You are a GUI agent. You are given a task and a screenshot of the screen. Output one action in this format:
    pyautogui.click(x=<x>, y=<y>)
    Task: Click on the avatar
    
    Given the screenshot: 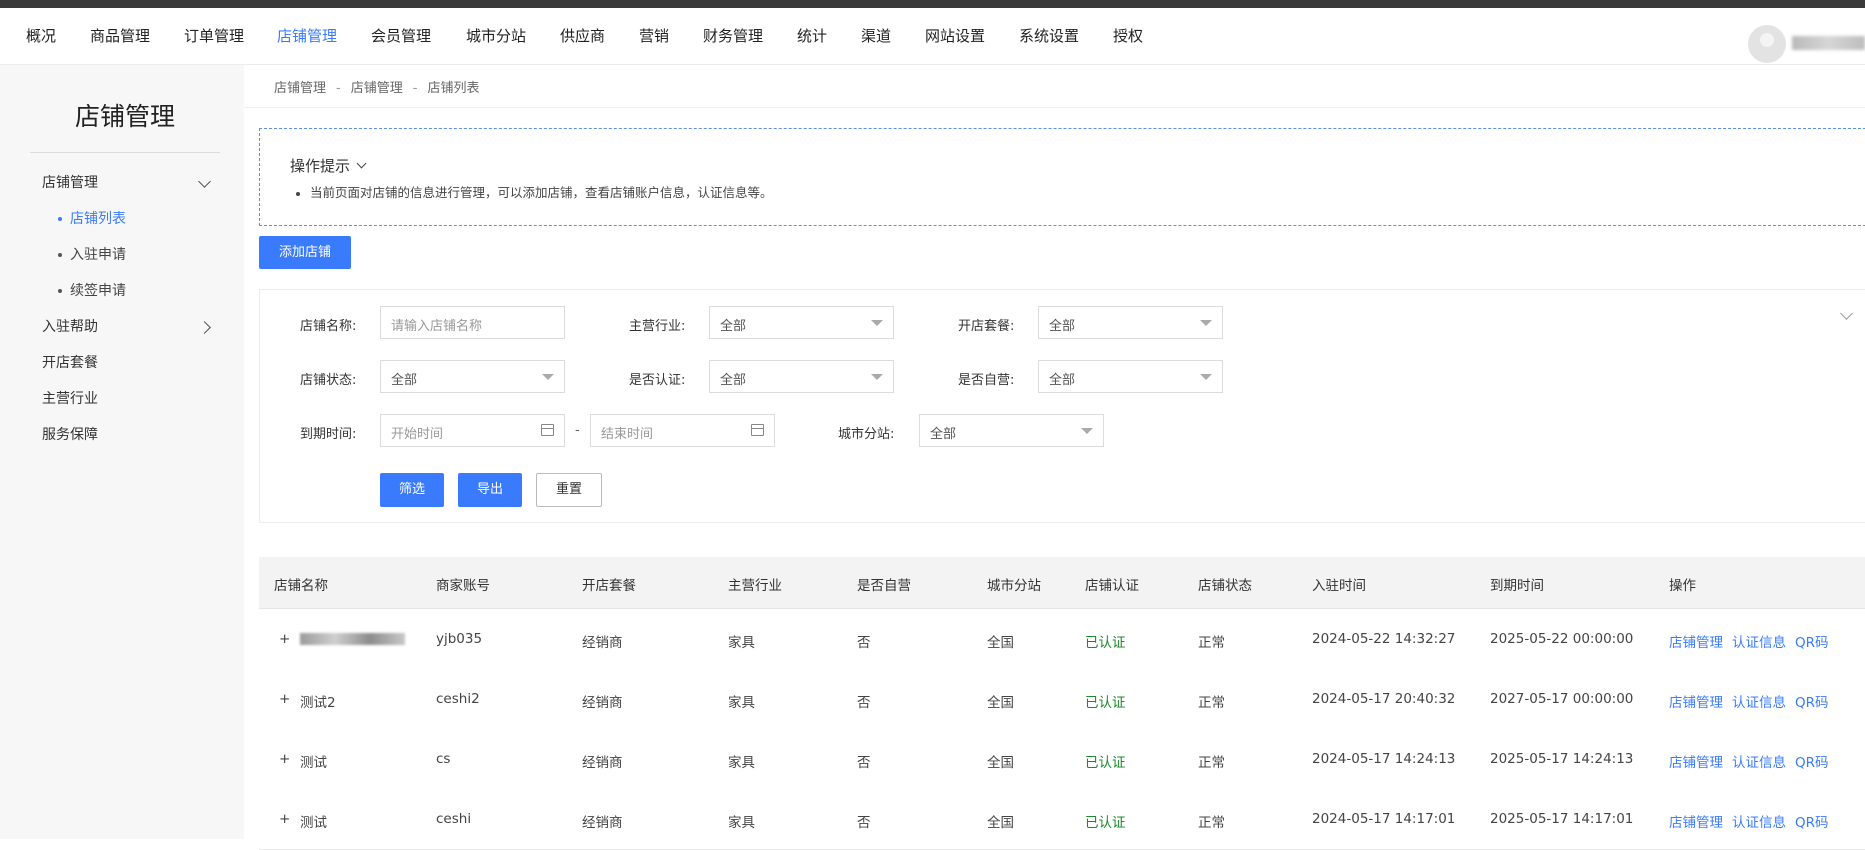 What is the action you would take?
    pyautogui.click(x=1767, y=44)
    